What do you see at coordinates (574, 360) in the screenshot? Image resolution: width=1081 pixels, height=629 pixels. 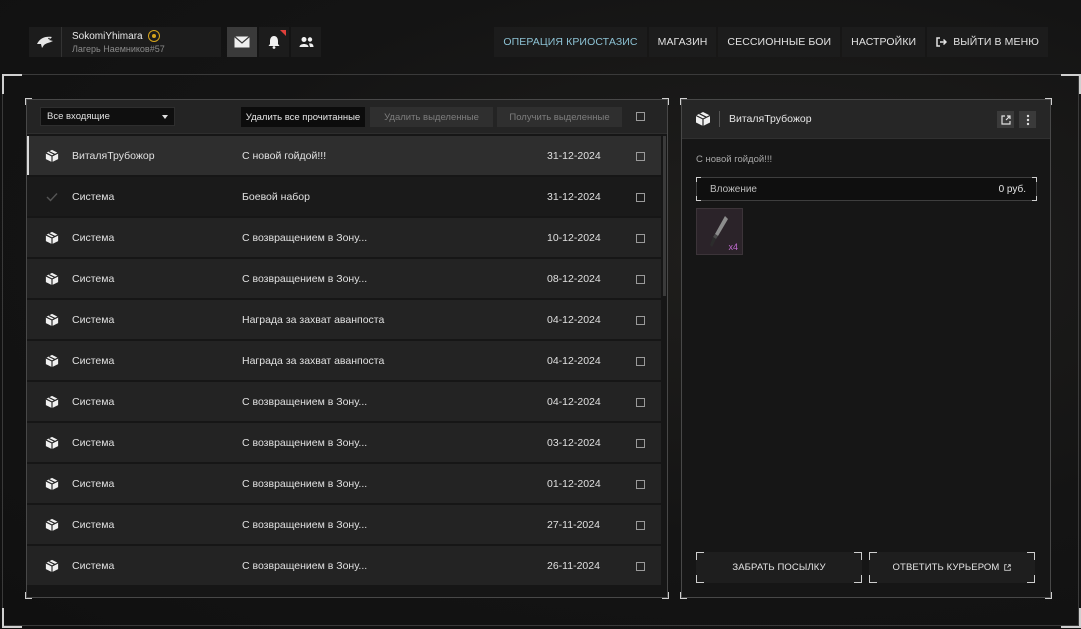 I see `mail-date: 04-12-2024` at bounding box center [574, 360].